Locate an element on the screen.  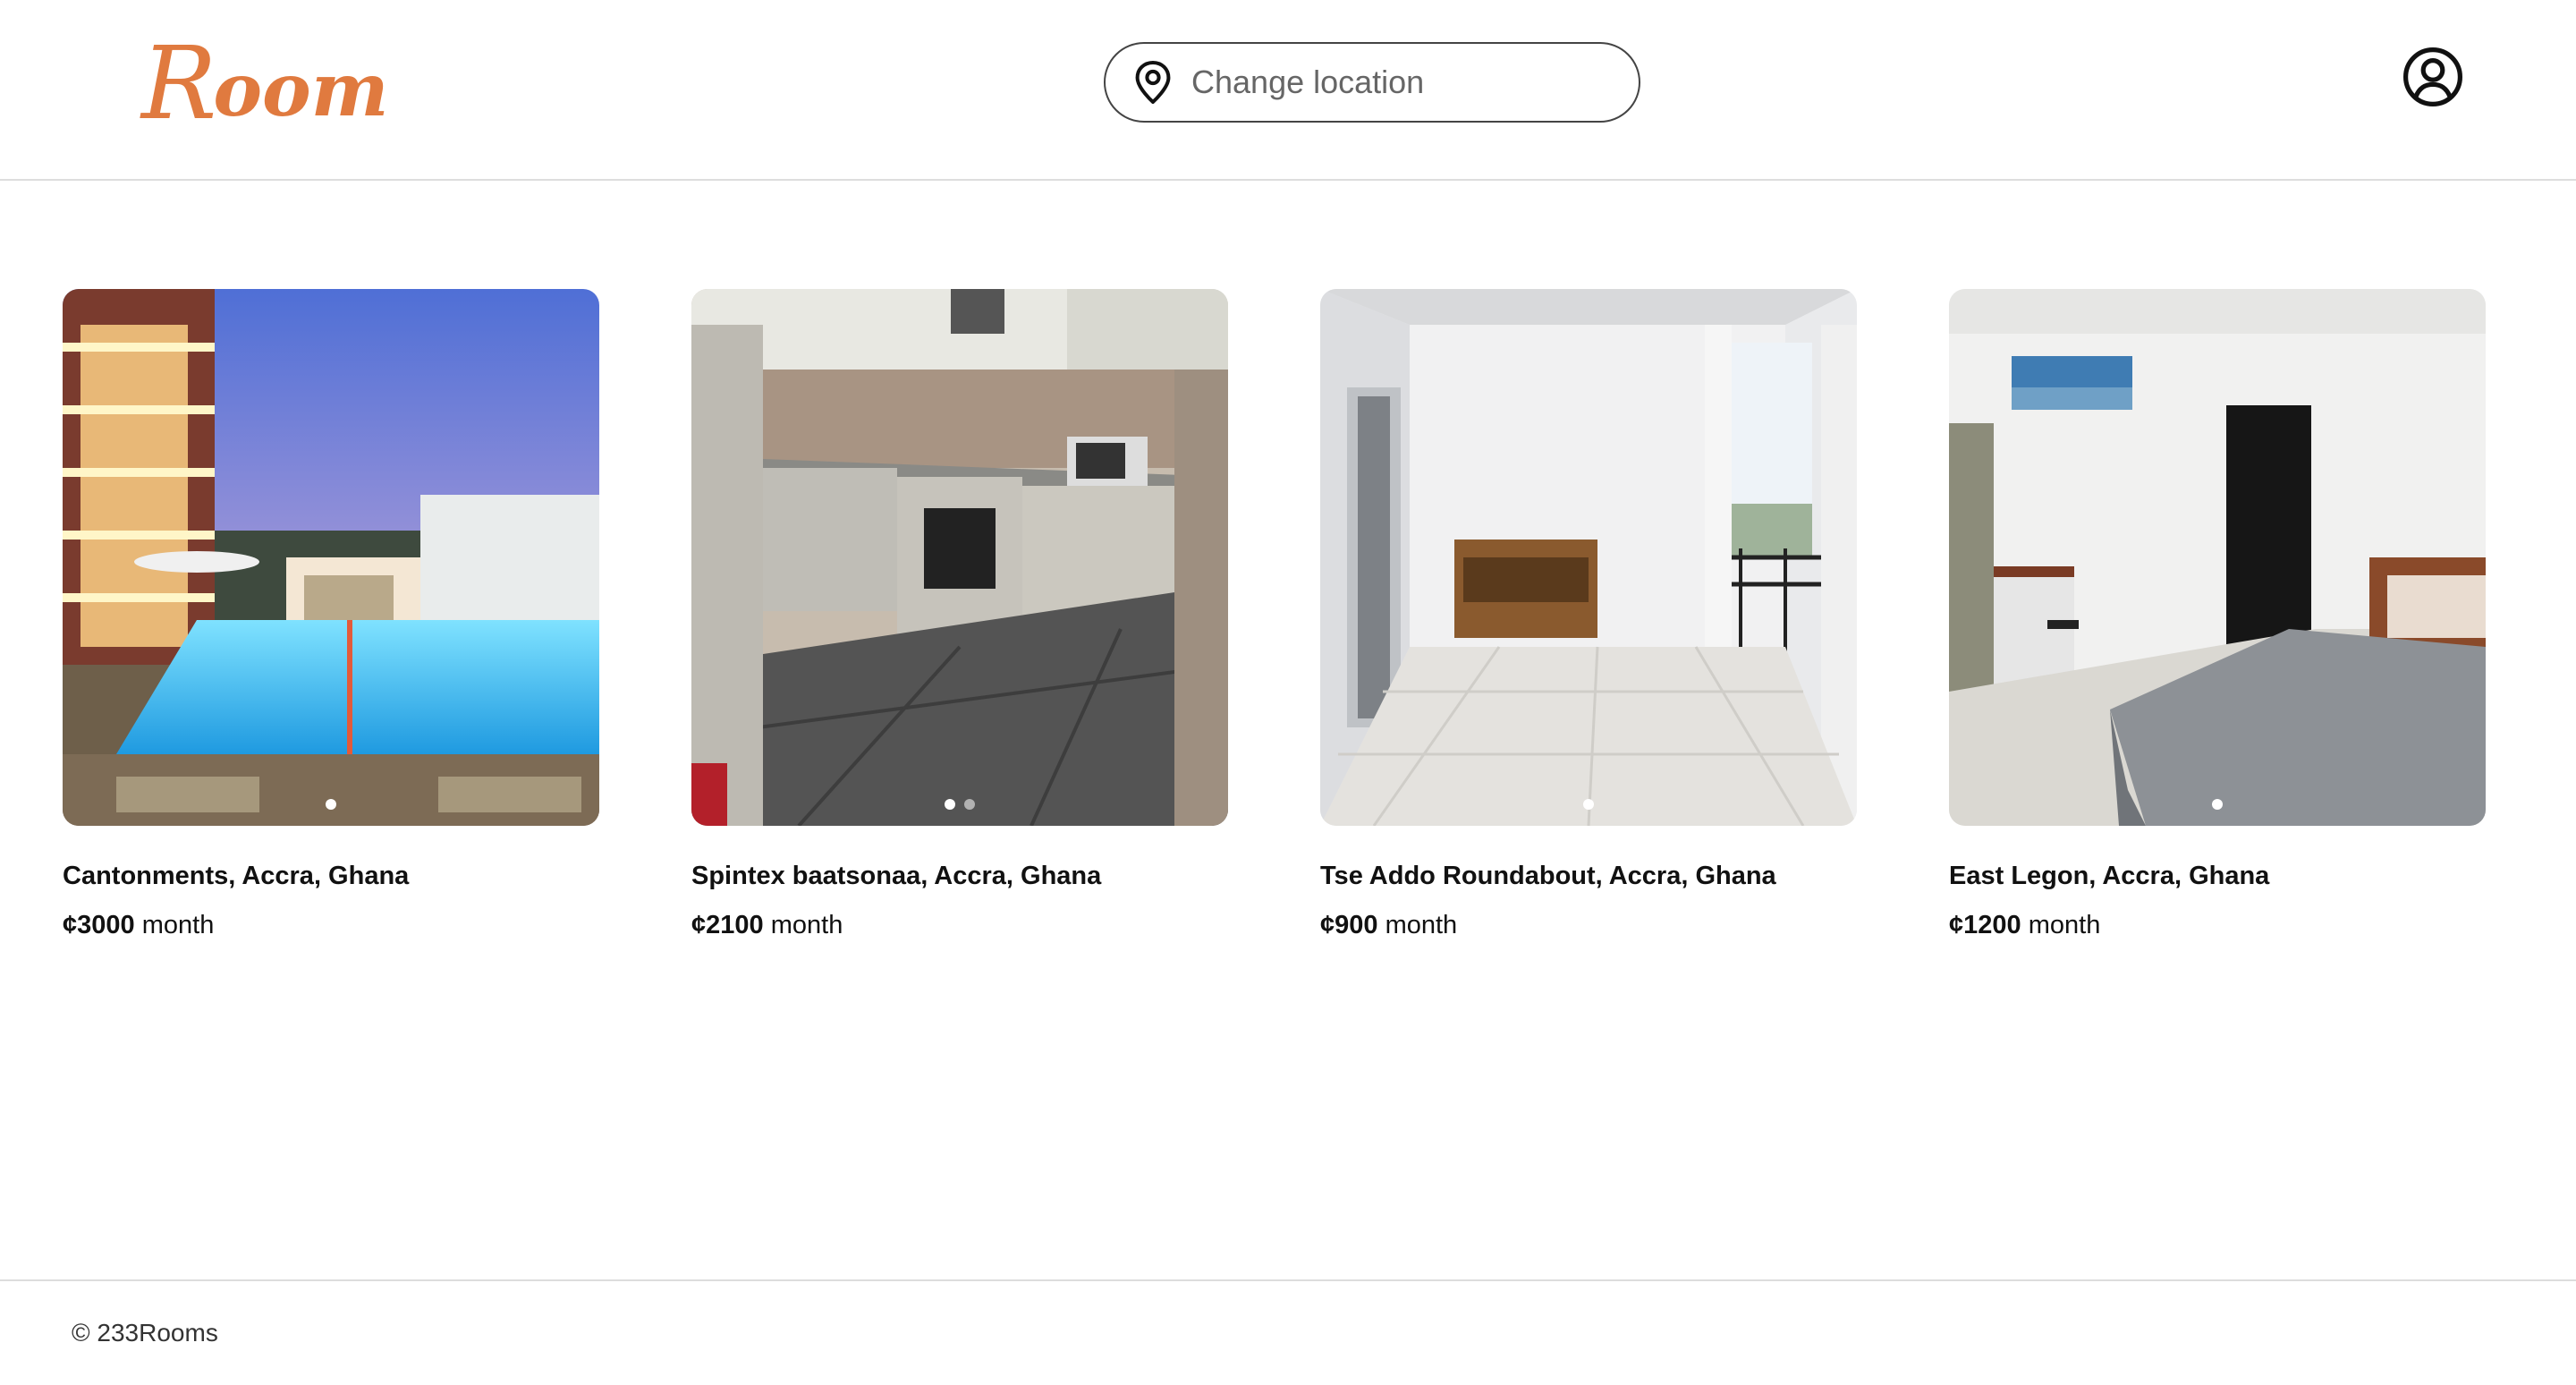
price-amount: ¢3000 is located at coordinates (99, 925).